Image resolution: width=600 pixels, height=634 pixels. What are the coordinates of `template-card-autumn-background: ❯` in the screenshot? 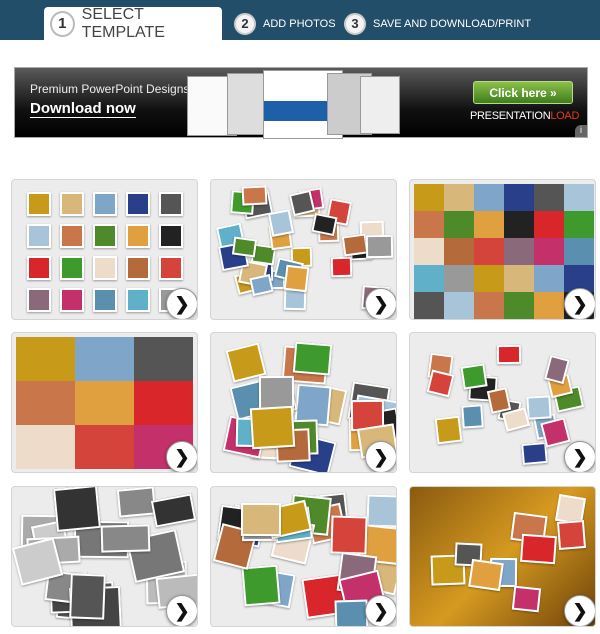 It's located at (502, 556).